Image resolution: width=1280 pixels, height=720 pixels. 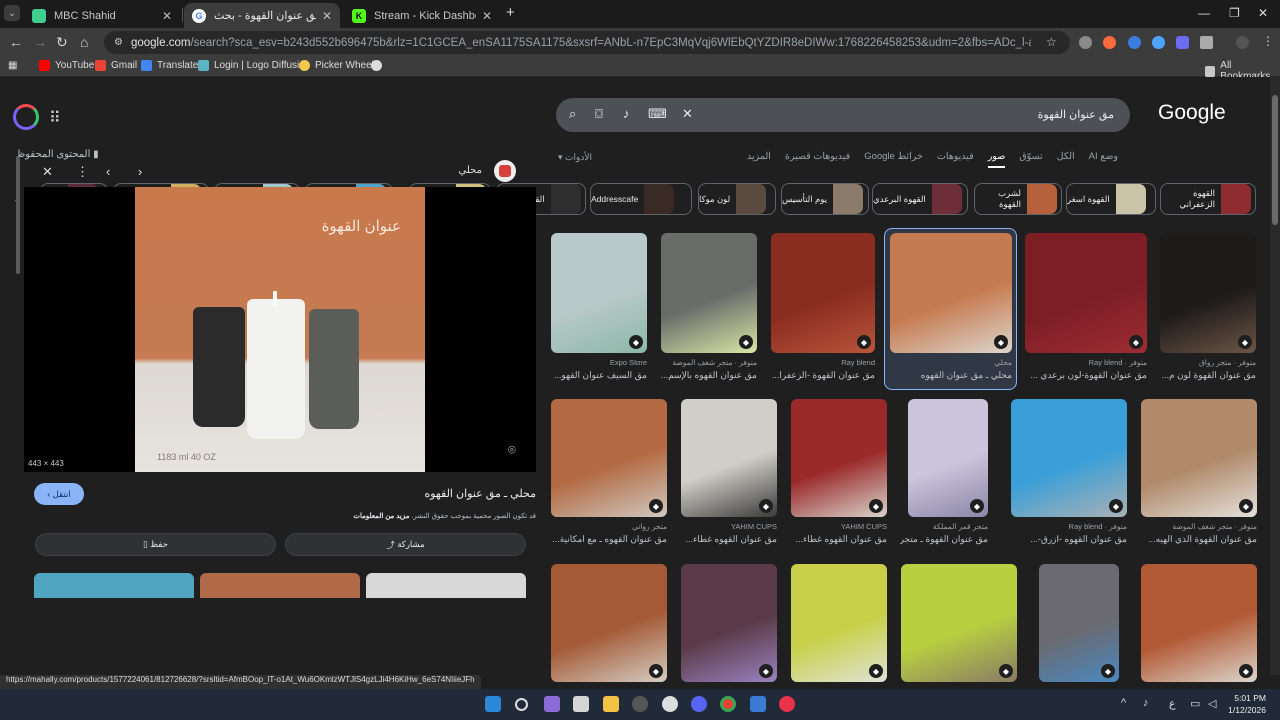 What do you see at coordinates (955, 159) in the screenshot?
I see `filter-videos: فيديوهات` at bounding box center [955, 159].